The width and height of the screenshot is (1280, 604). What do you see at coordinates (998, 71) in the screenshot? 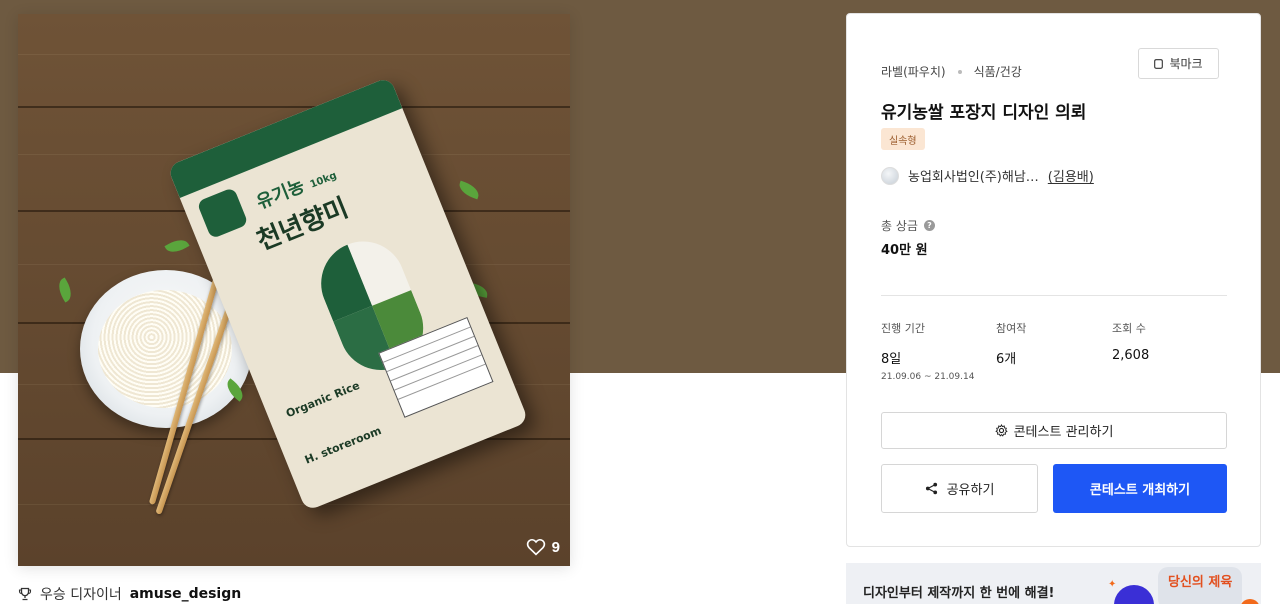
I see `category-secondary: 식품/건강` at bounding box center [998, 71].